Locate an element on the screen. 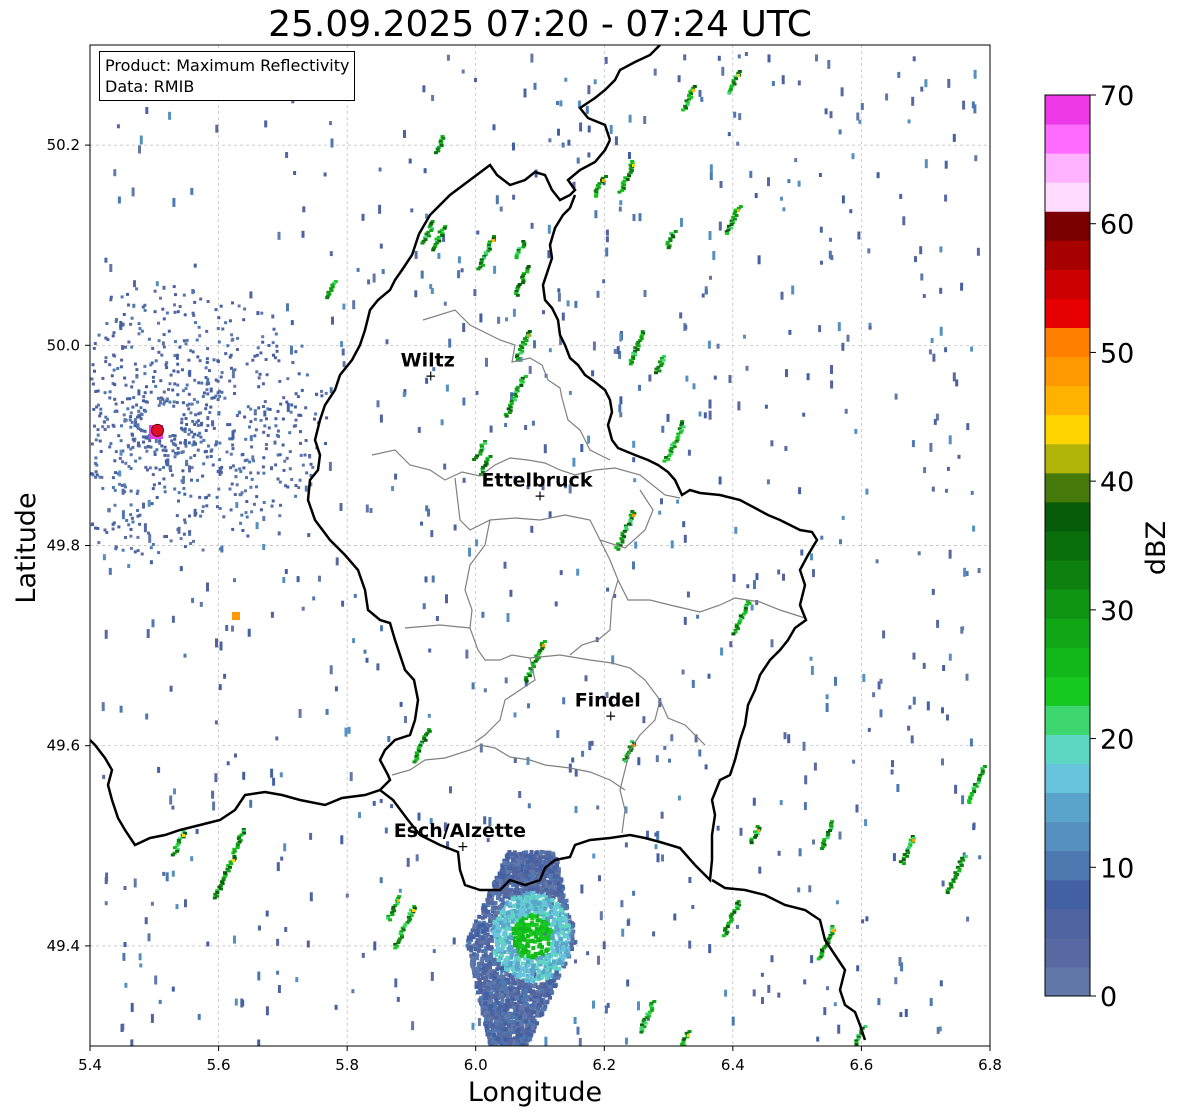 The height and width of the screenshot is (1117, 1179). x-tick-label: 5.6 is located at coordinates (219, 1065).